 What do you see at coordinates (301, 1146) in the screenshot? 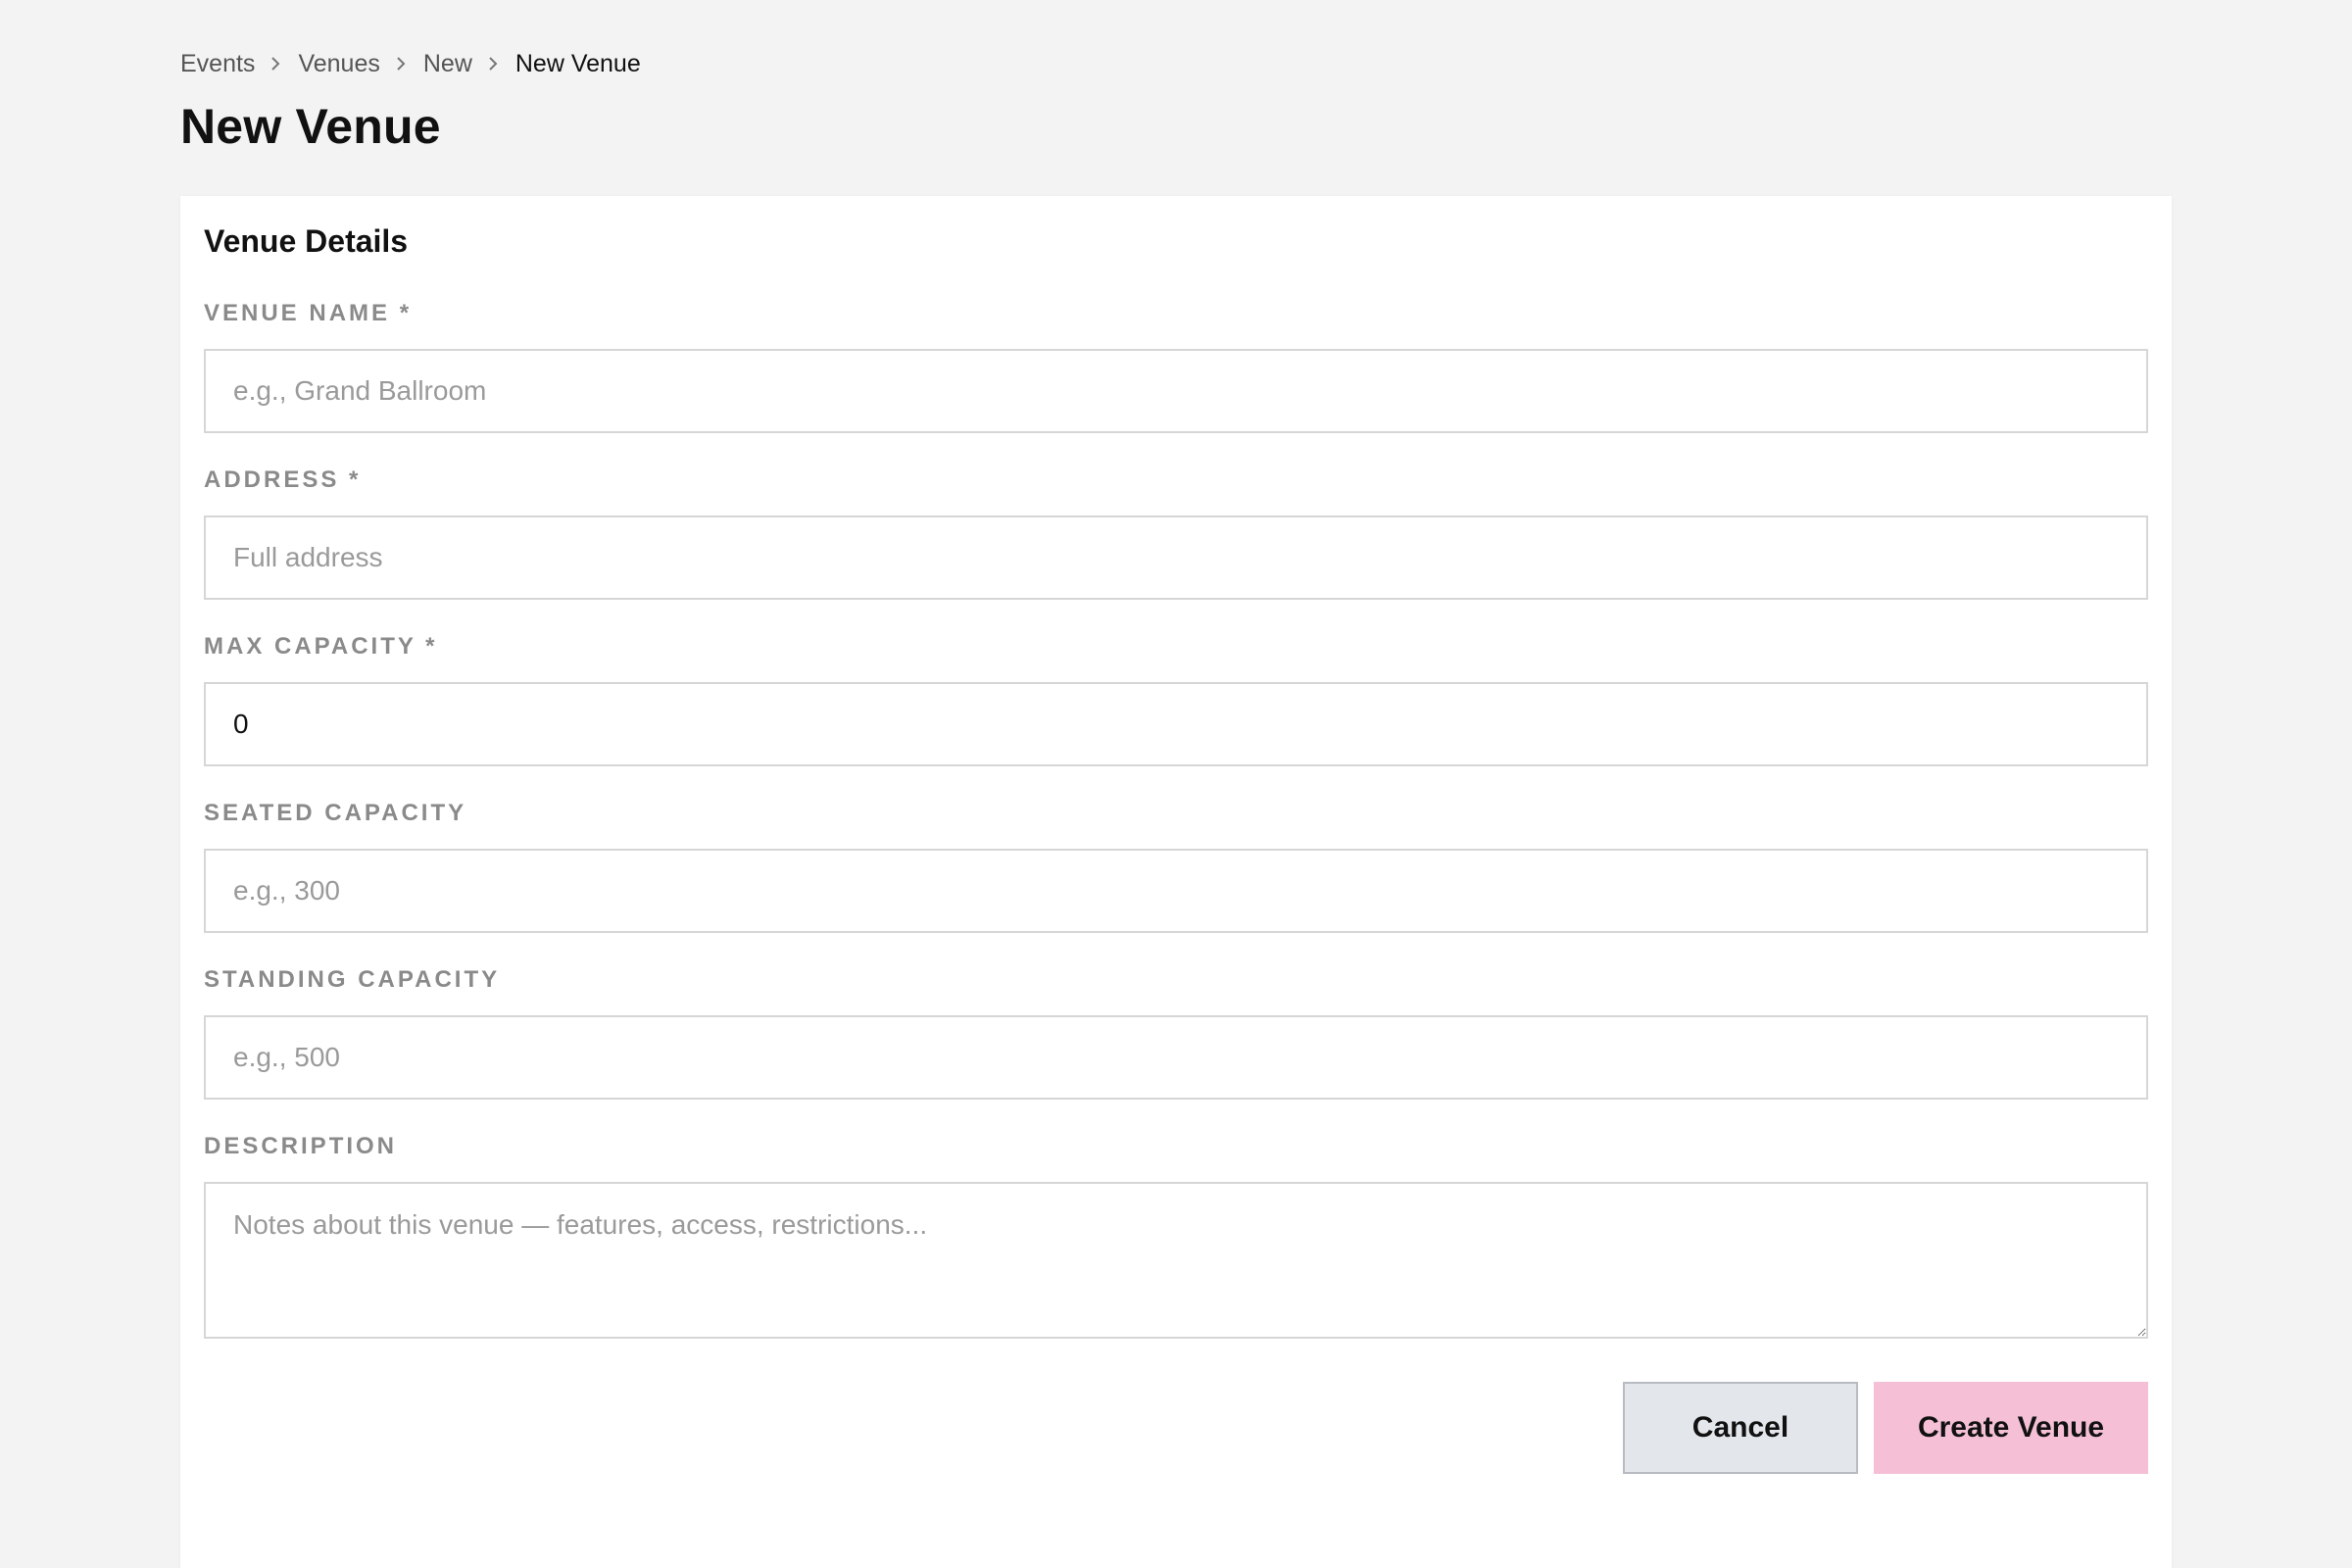
I see `description-label: DESCRIPTION` at bounding box center [301, 1146].